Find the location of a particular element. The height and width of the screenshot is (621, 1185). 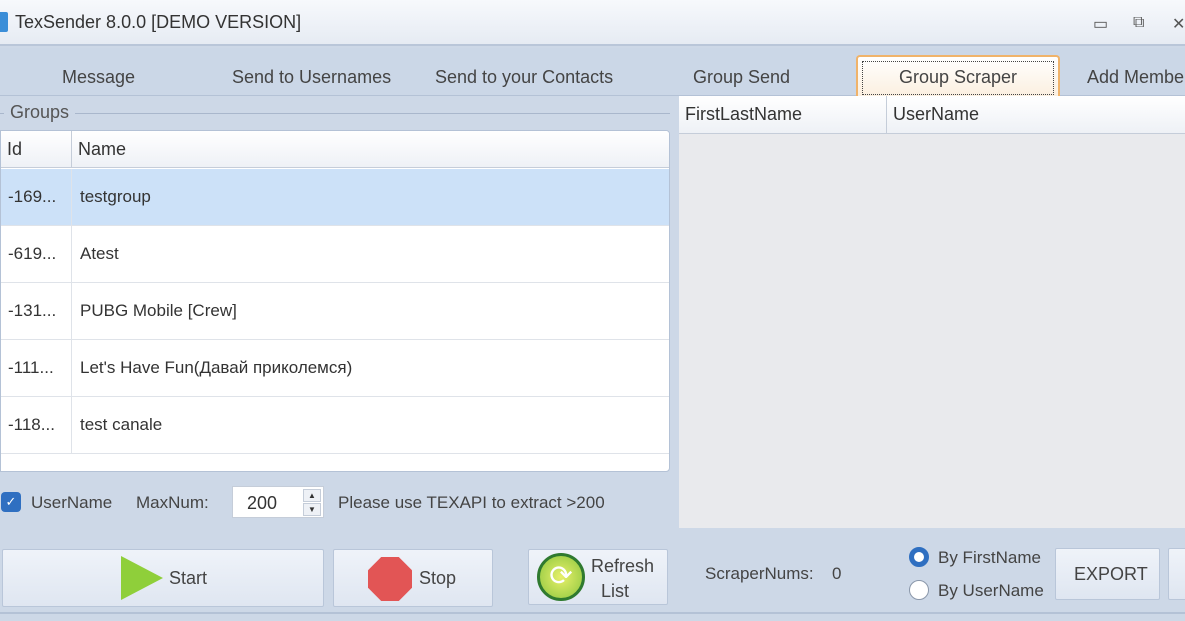

row-name: Atest is located at coordinates (99, 253).